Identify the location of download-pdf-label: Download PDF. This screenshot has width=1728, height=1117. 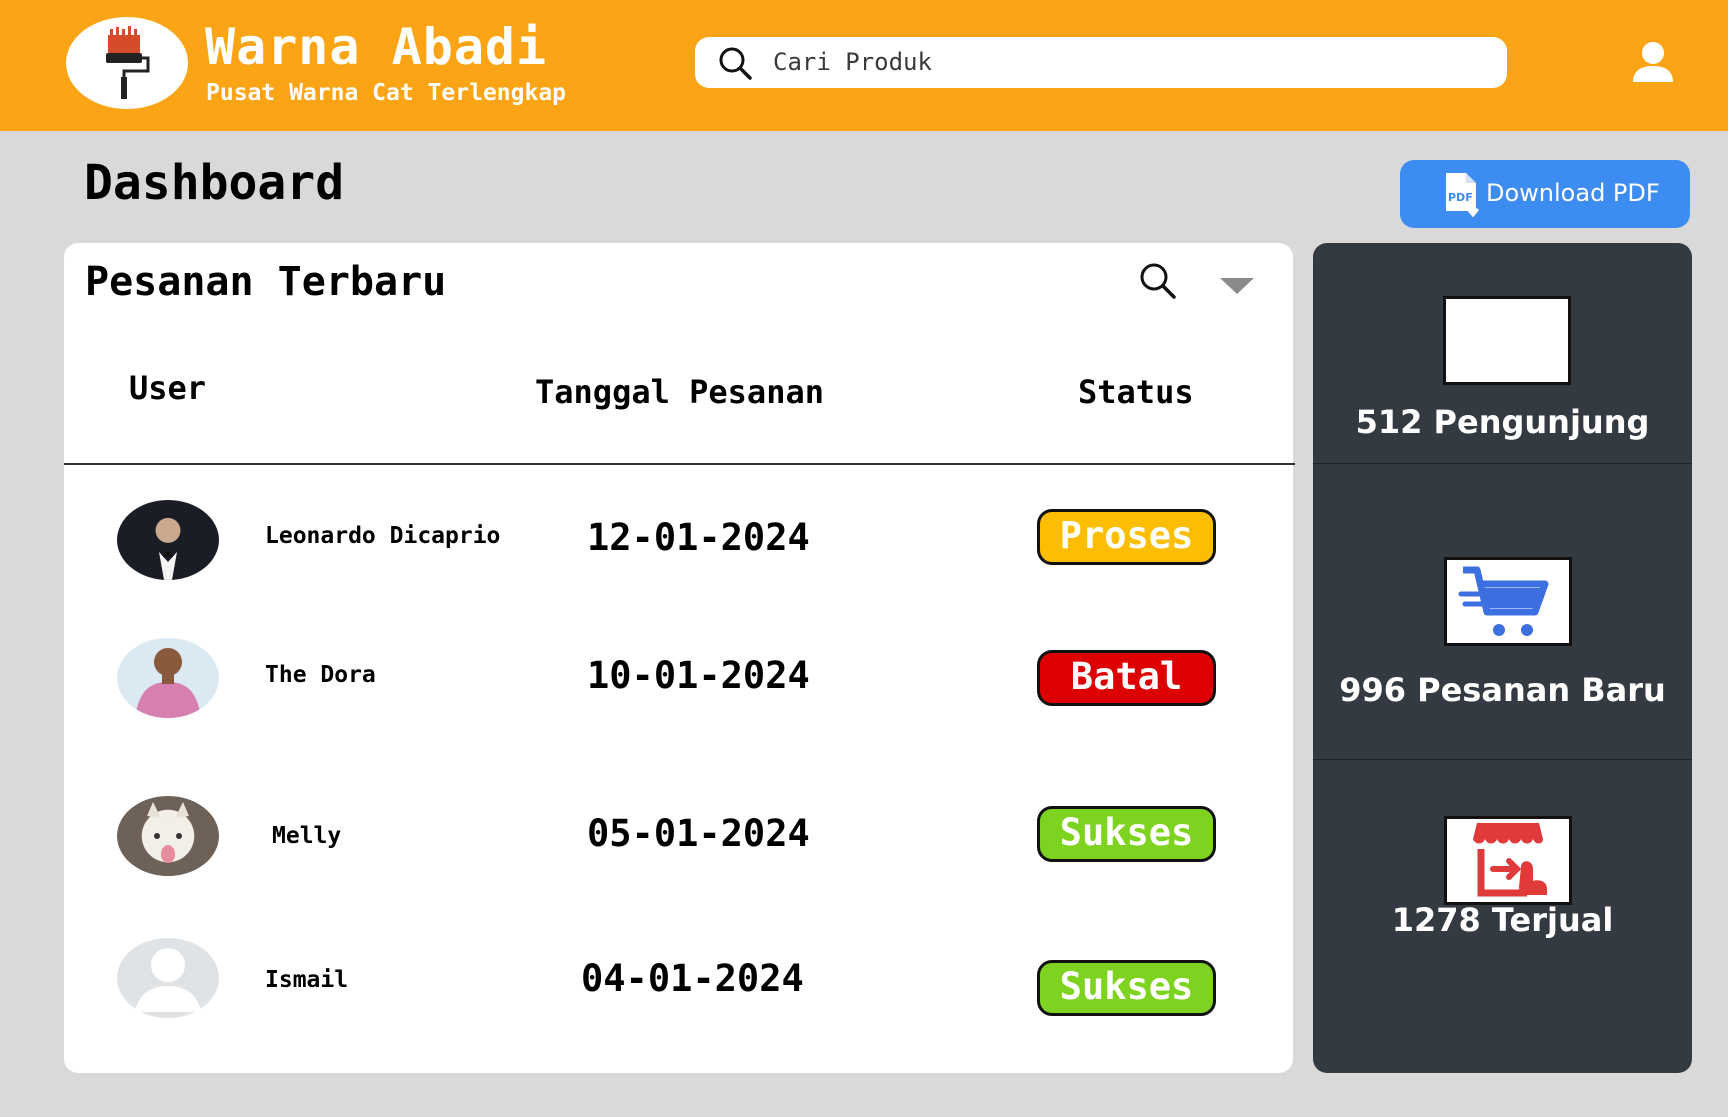
(1573, 193).